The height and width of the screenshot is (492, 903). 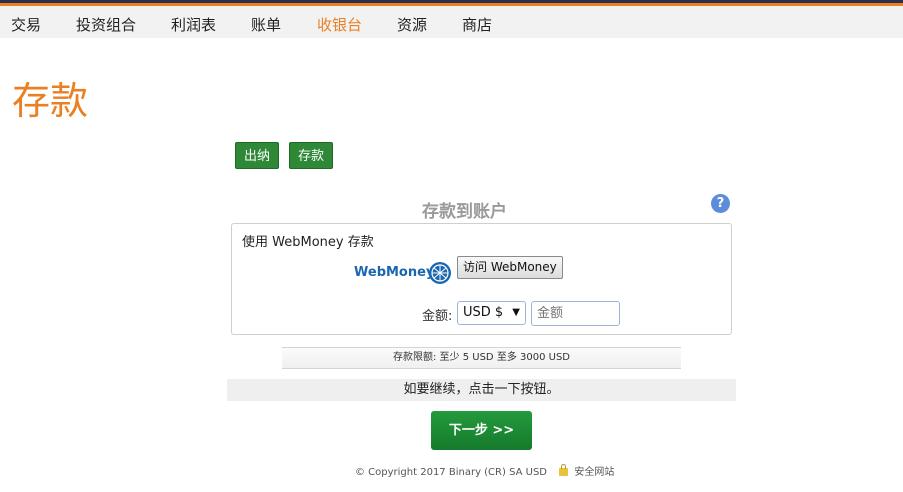 What do you see at coordinates (311, 155) in the screenshot?
I see `deposit-tab-button: 存款` at bounding box center [311, 155].